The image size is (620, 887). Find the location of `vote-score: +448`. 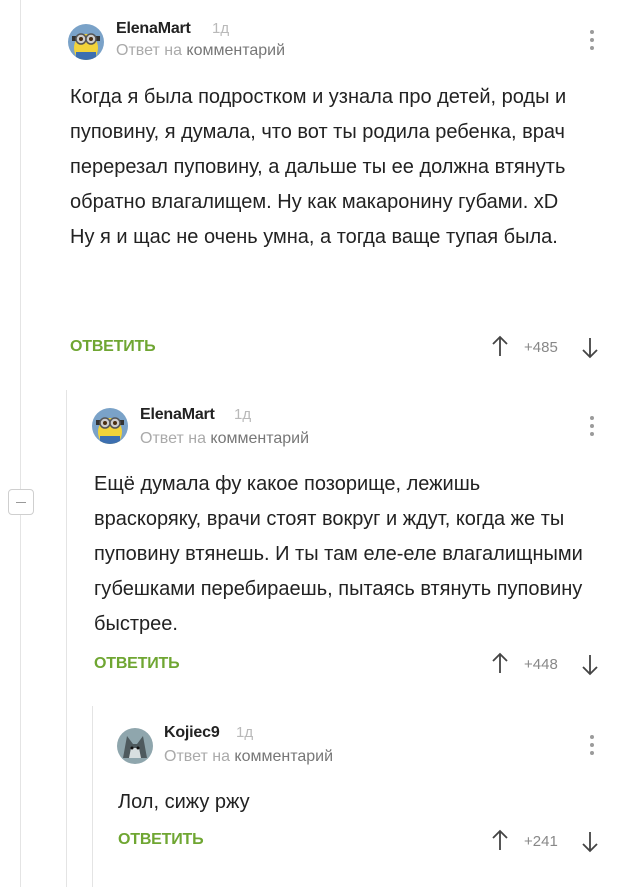

vote-score: +448 is located at coordinates (541, 664).